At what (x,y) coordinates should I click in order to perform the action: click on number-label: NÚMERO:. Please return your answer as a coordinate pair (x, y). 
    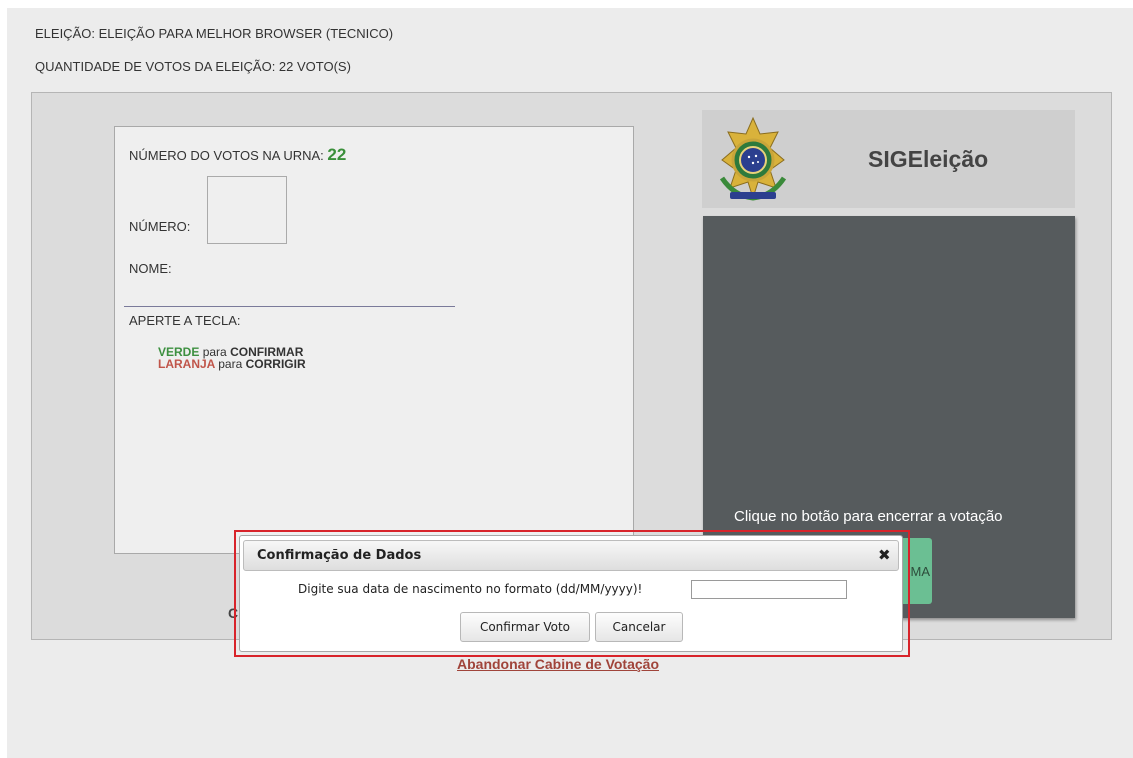
    Looking at the image, I should click on (160, 226).